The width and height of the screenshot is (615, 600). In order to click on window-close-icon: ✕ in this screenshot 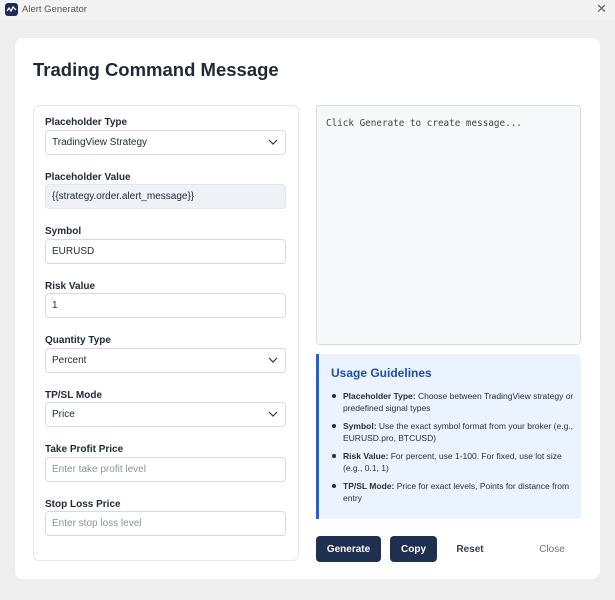, I will do `click(601, 9)`.